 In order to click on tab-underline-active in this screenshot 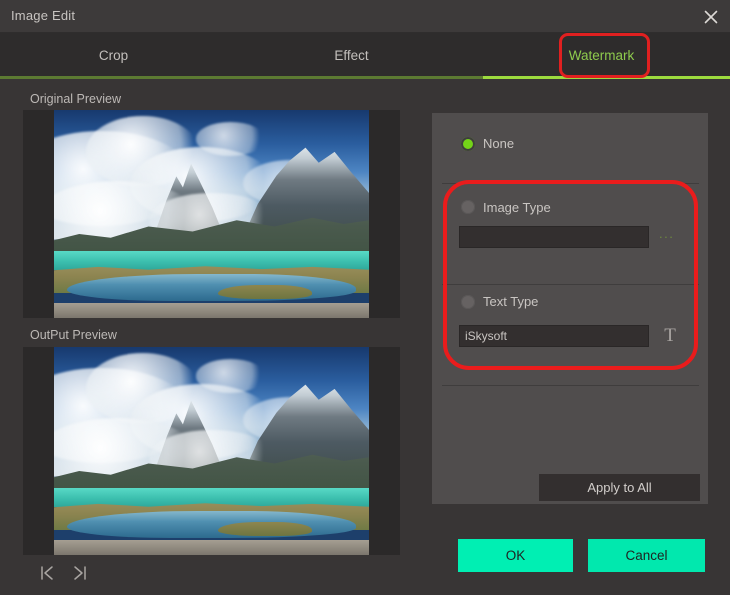, I will do `click(606, 77)`.